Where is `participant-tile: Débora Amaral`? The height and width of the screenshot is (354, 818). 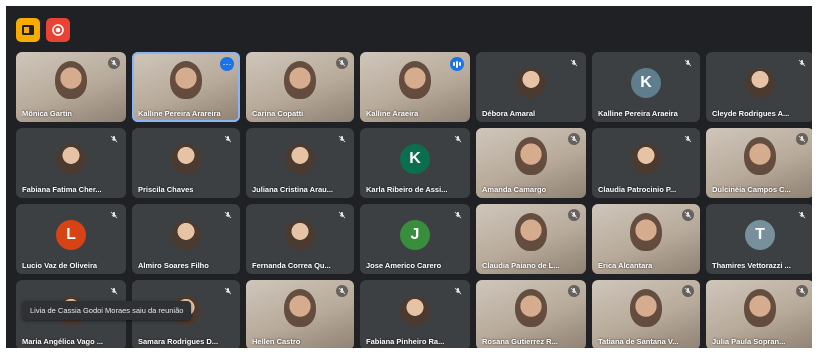
participant-tile: Débora Amaral is located at coordinates (531, 87).